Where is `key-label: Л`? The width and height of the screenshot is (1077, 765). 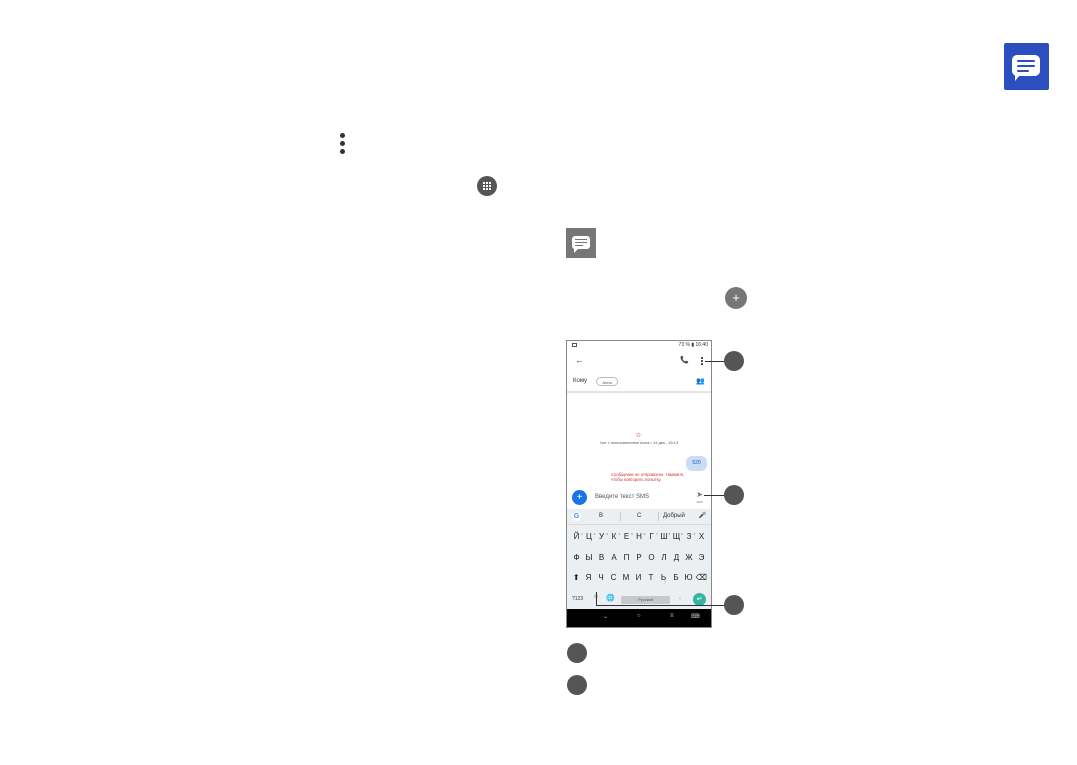
key-label: Л is located at coordinates (664, 557).